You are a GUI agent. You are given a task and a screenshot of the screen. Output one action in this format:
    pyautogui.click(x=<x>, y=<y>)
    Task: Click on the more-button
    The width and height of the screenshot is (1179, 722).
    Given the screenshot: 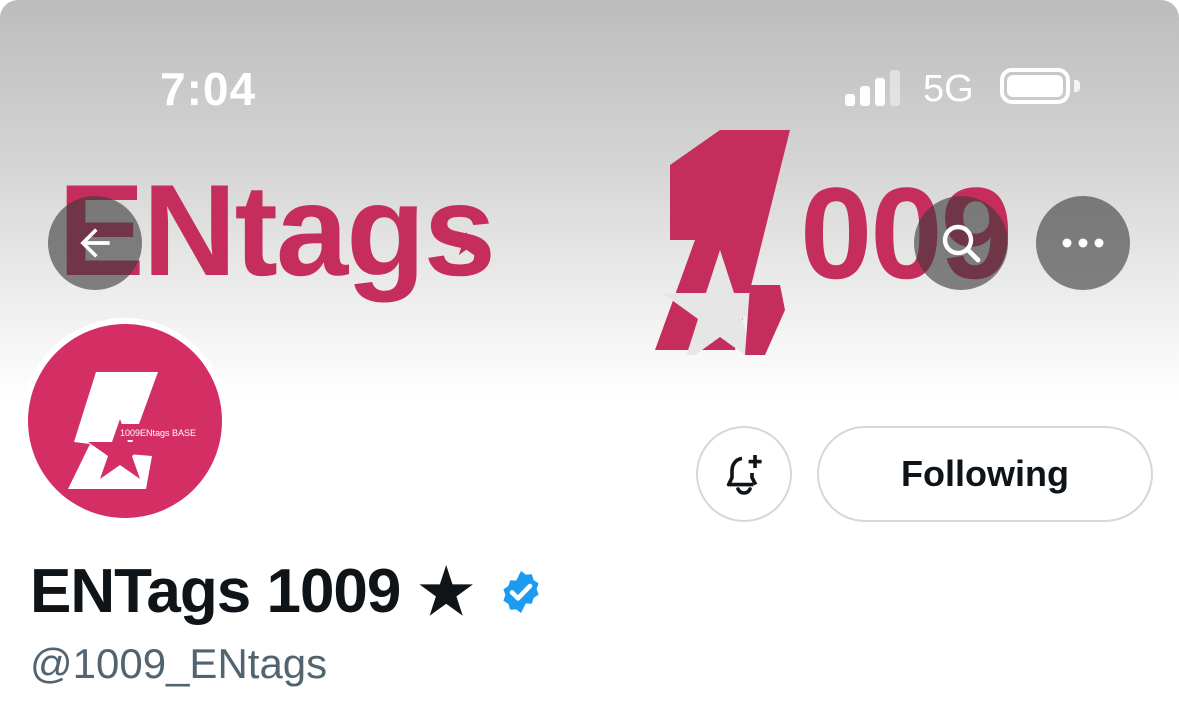 What is the action you would take?
    pyautogui.click(x=1083, y=243)
    